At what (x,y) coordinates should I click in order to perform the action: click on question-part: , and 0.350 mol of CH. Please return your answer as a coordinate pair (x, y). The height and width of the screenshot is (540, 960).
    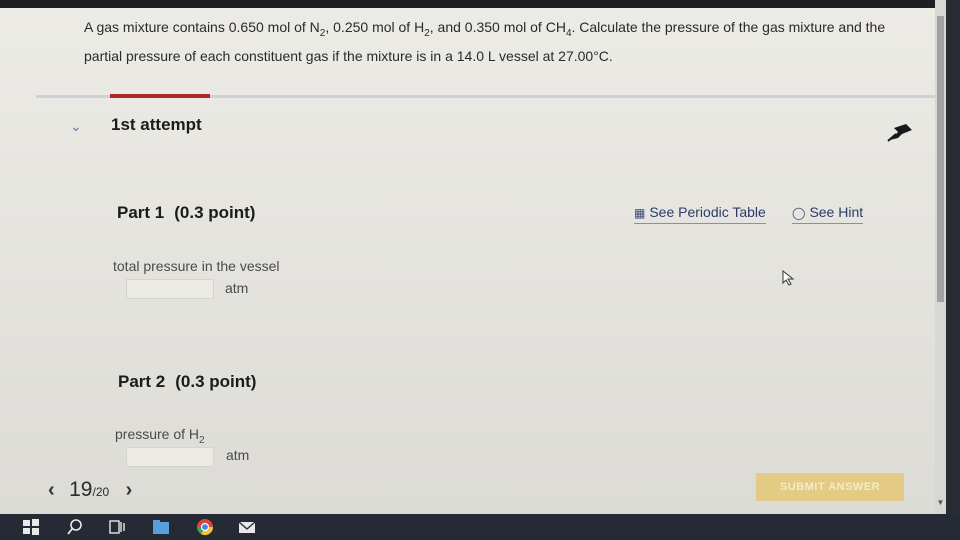
    Looking at the image, I should click on (497, 27).